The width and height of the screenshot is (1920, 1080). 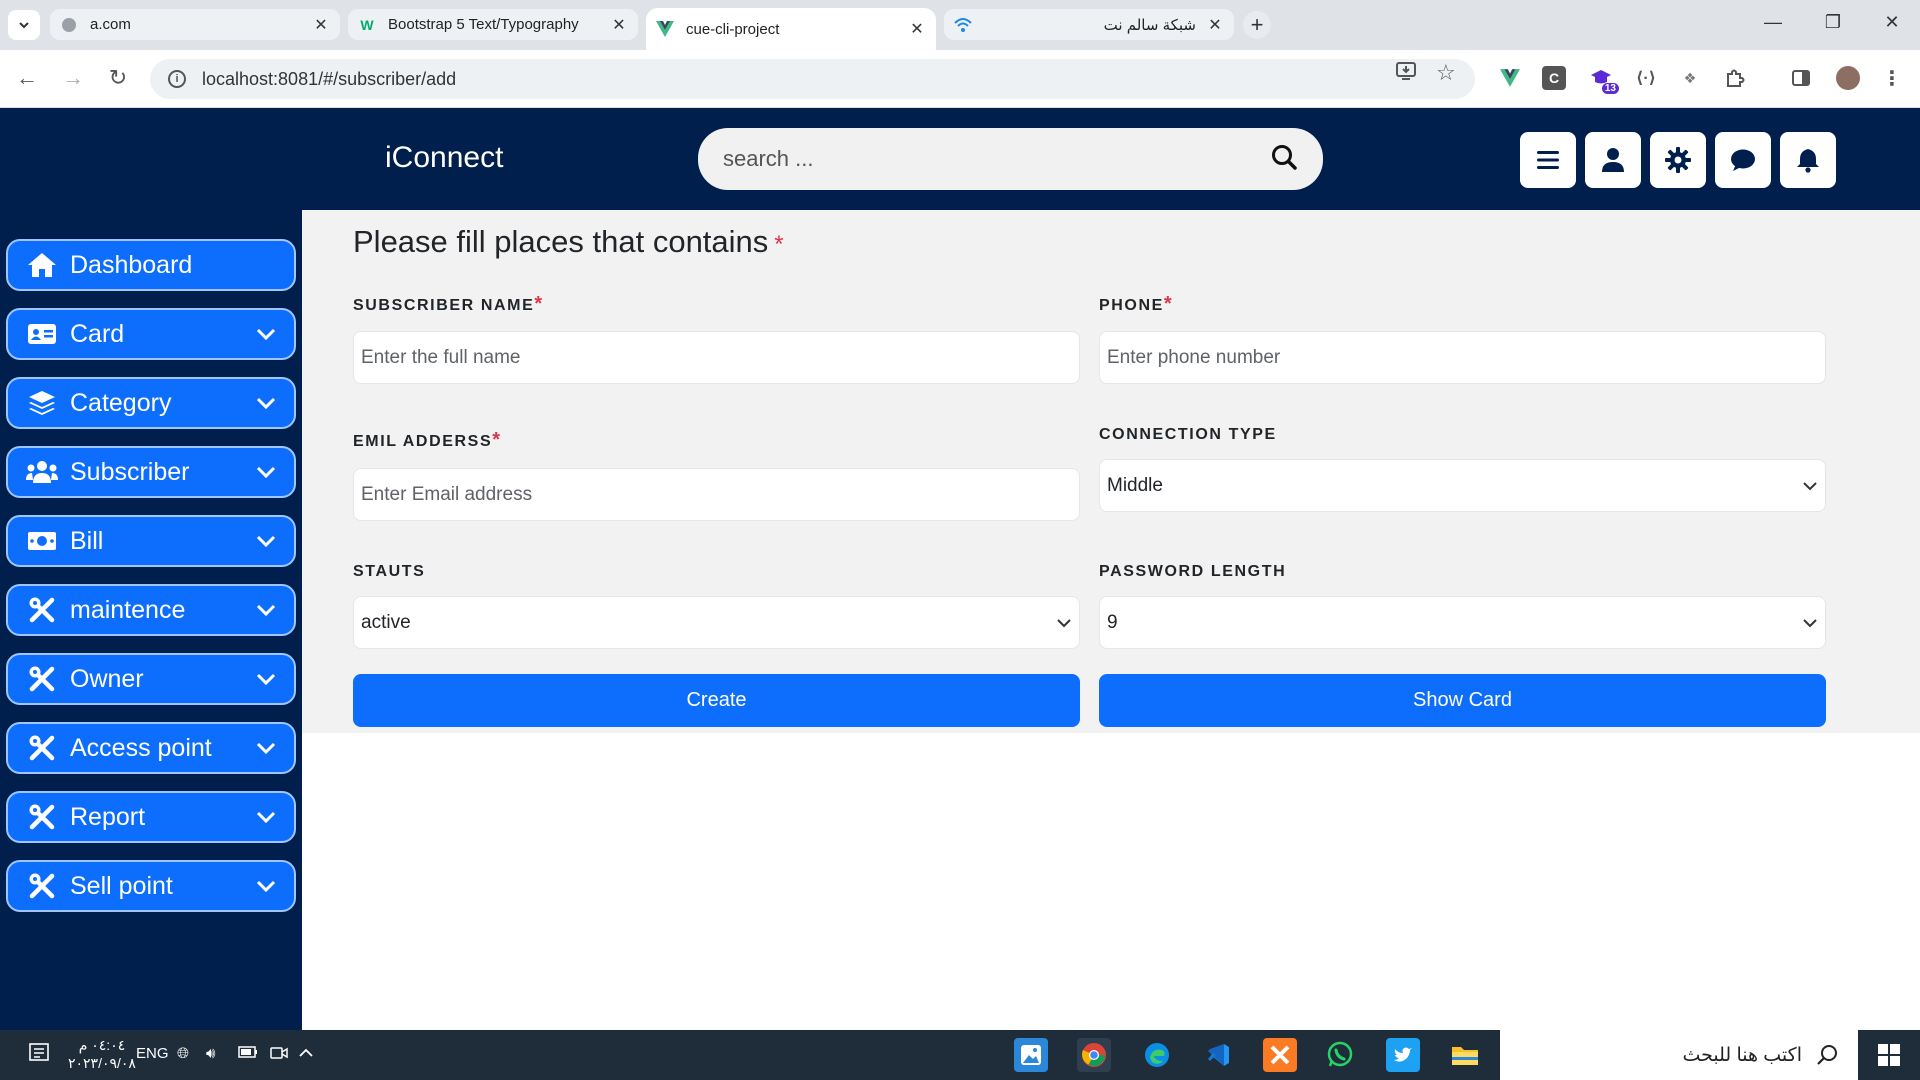 What do you see at coordinates (1131, 305) in the screenshot?
I see `field-label-text: PHONE` at bounding box center [1131, 305].